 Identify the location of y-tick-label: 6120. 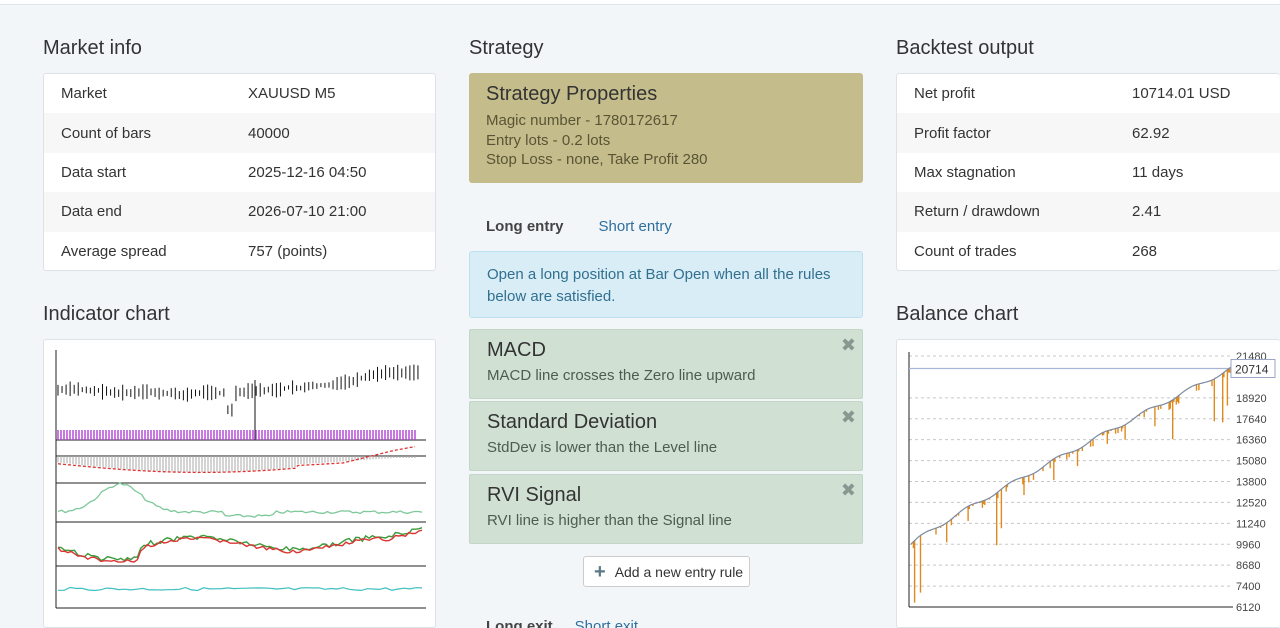
(1248, 608).